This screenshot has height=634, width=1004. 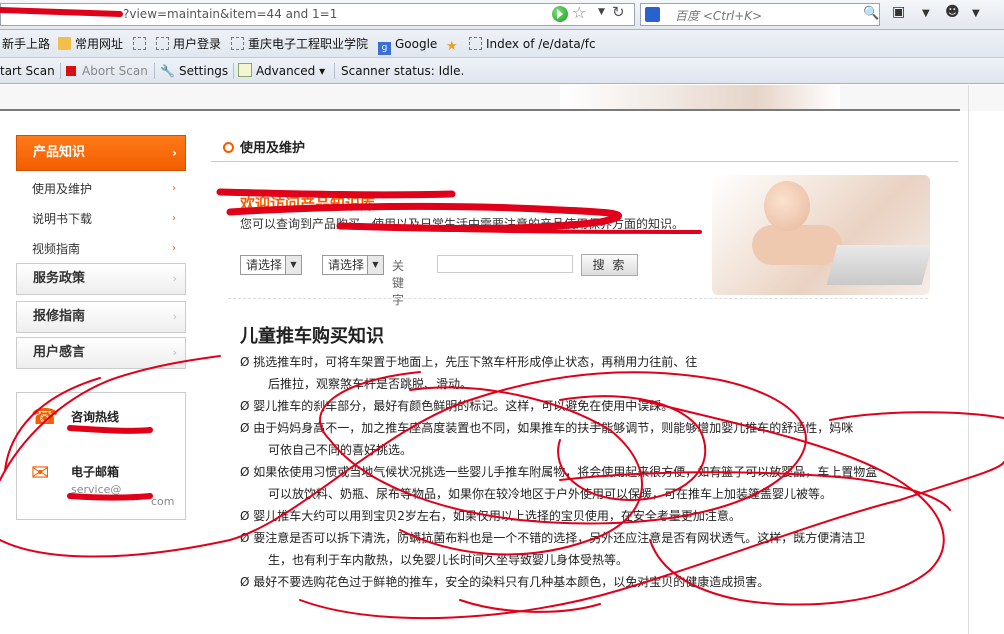 What do you see at coordinates (821, 235) in the screenshot?
I see `baby-banner-image` at bounding box center [821, 235].